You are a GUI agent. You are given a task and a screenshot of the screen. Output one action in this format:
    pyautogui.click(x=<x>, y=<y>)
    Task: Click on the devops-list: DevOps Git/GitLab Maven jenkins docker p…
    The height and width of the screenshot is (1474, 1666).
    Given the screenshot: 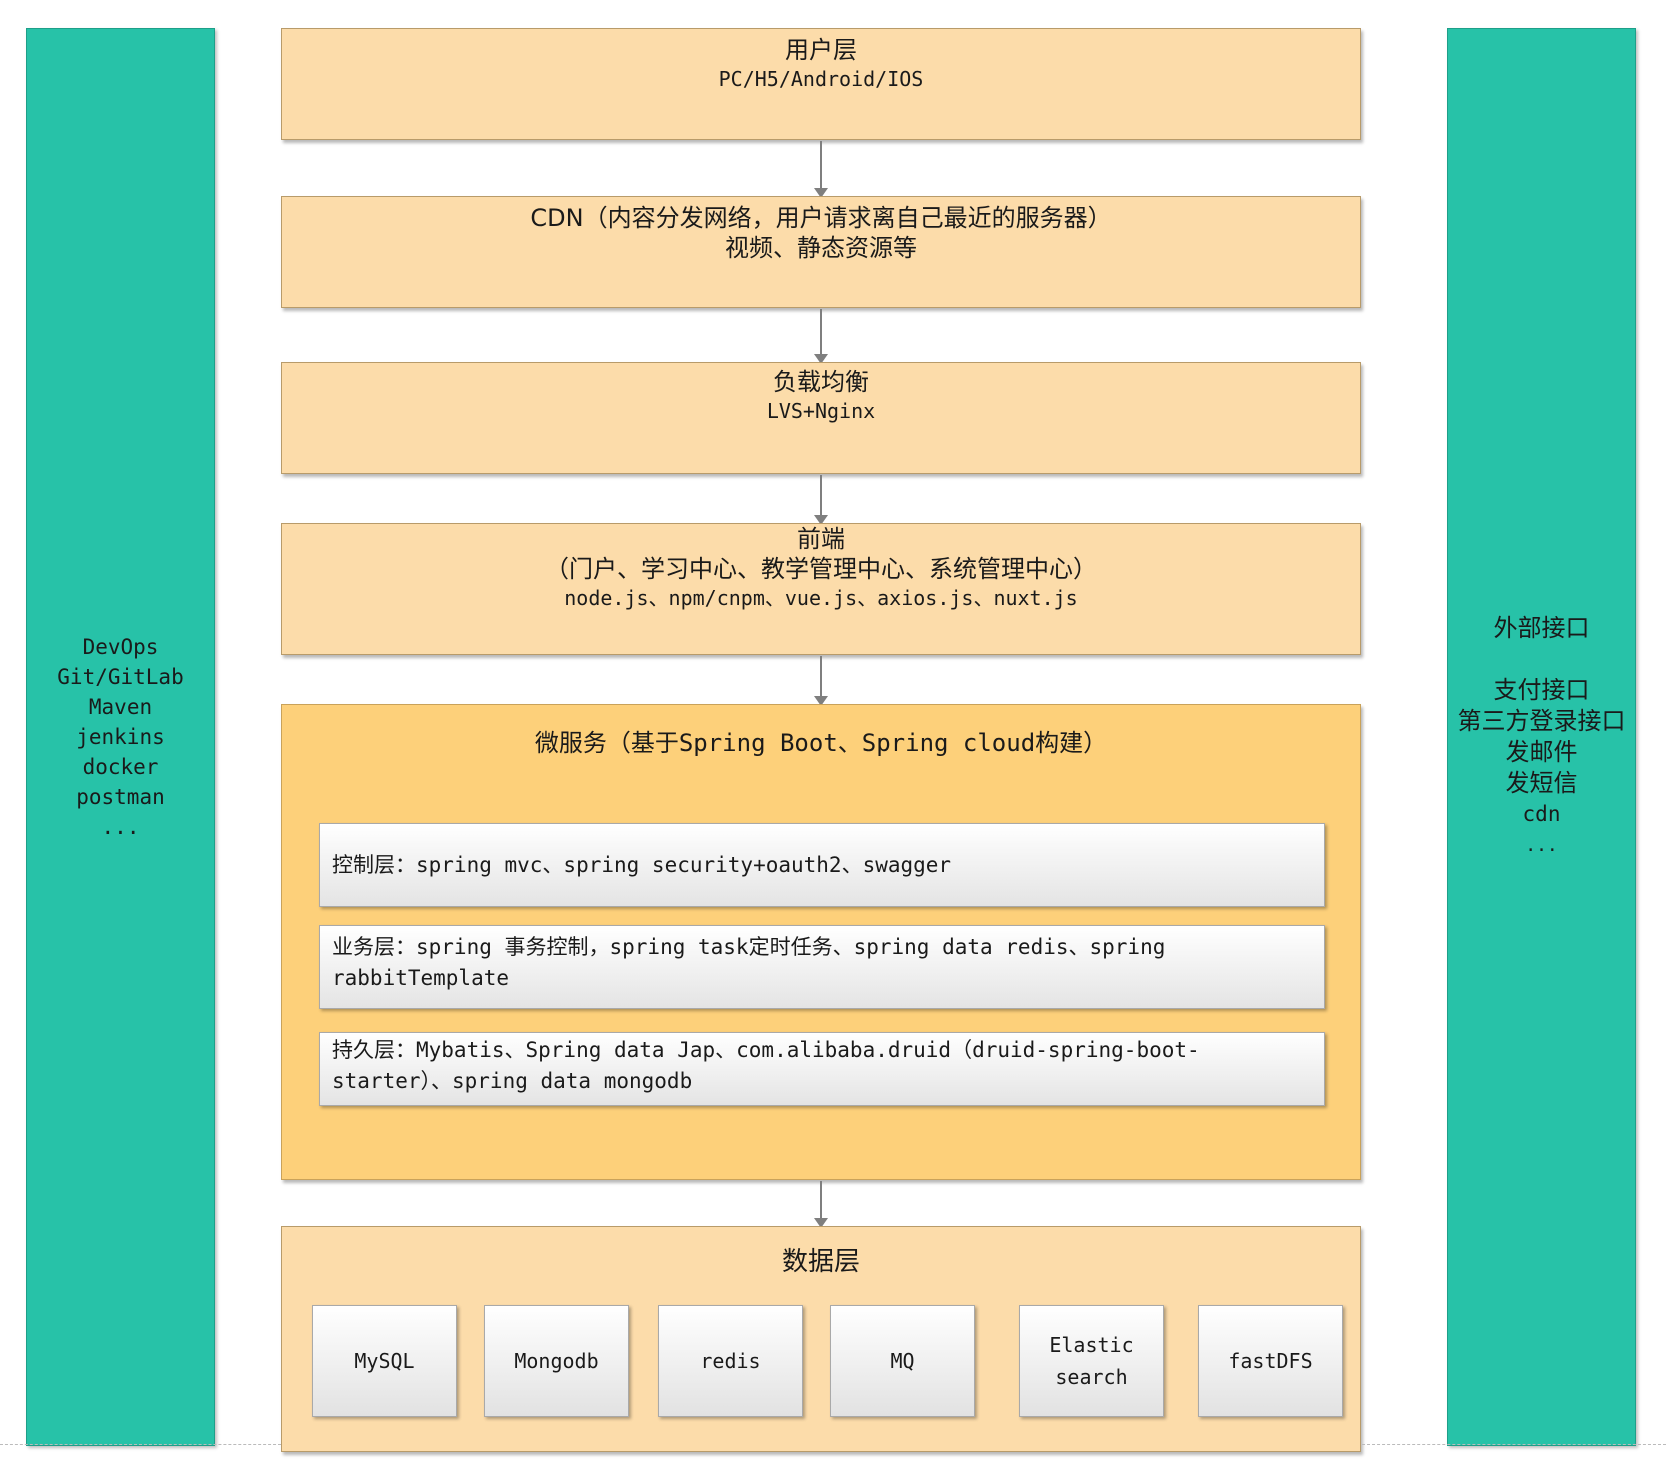 What is the action you would take?
    pyautogui.click(x=120, y=737)
    